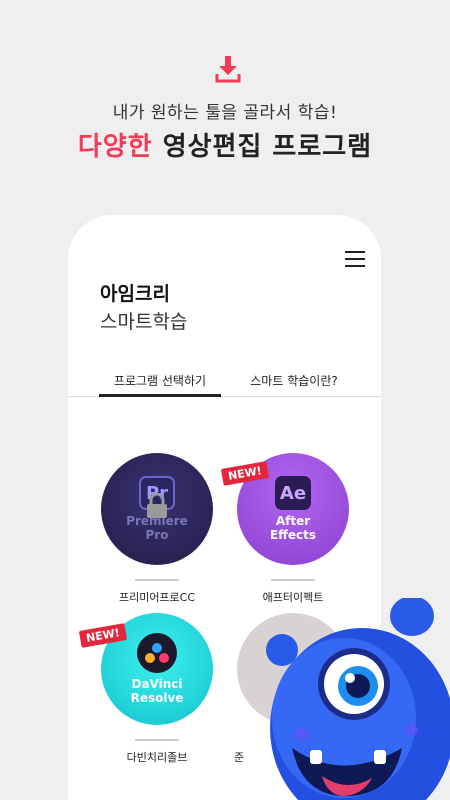  Describe the element at coordinates (262, 147) in the screenshot. I see `promo-title-rest: 영상편집 프로그램` at that location.